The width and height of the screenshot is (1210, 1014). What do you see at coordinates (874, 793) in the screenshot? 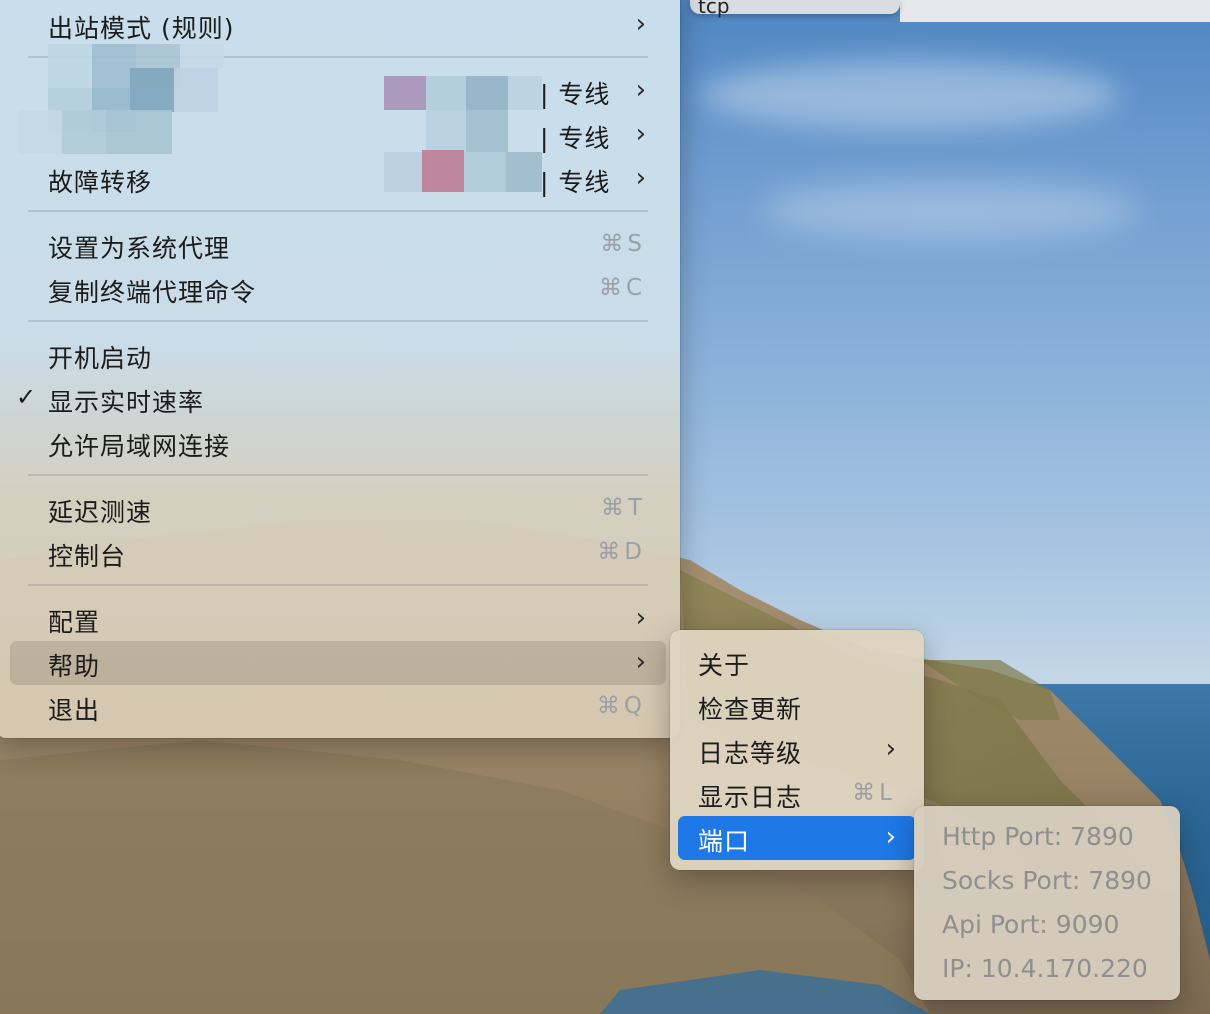
I see `shortcut-label: ⌘L` at bounding box center [874, 793].